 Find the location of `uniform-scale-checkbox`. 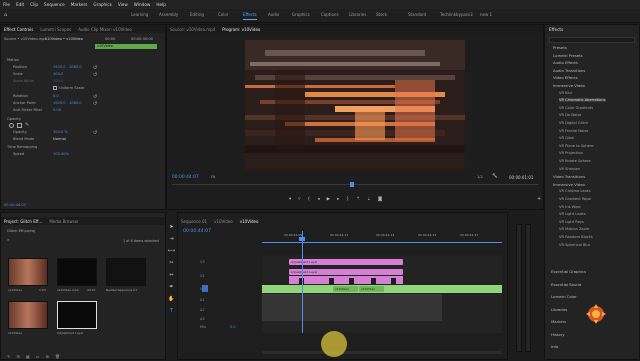

uniform-scale-checkbox is located at coordinates (55, 88).